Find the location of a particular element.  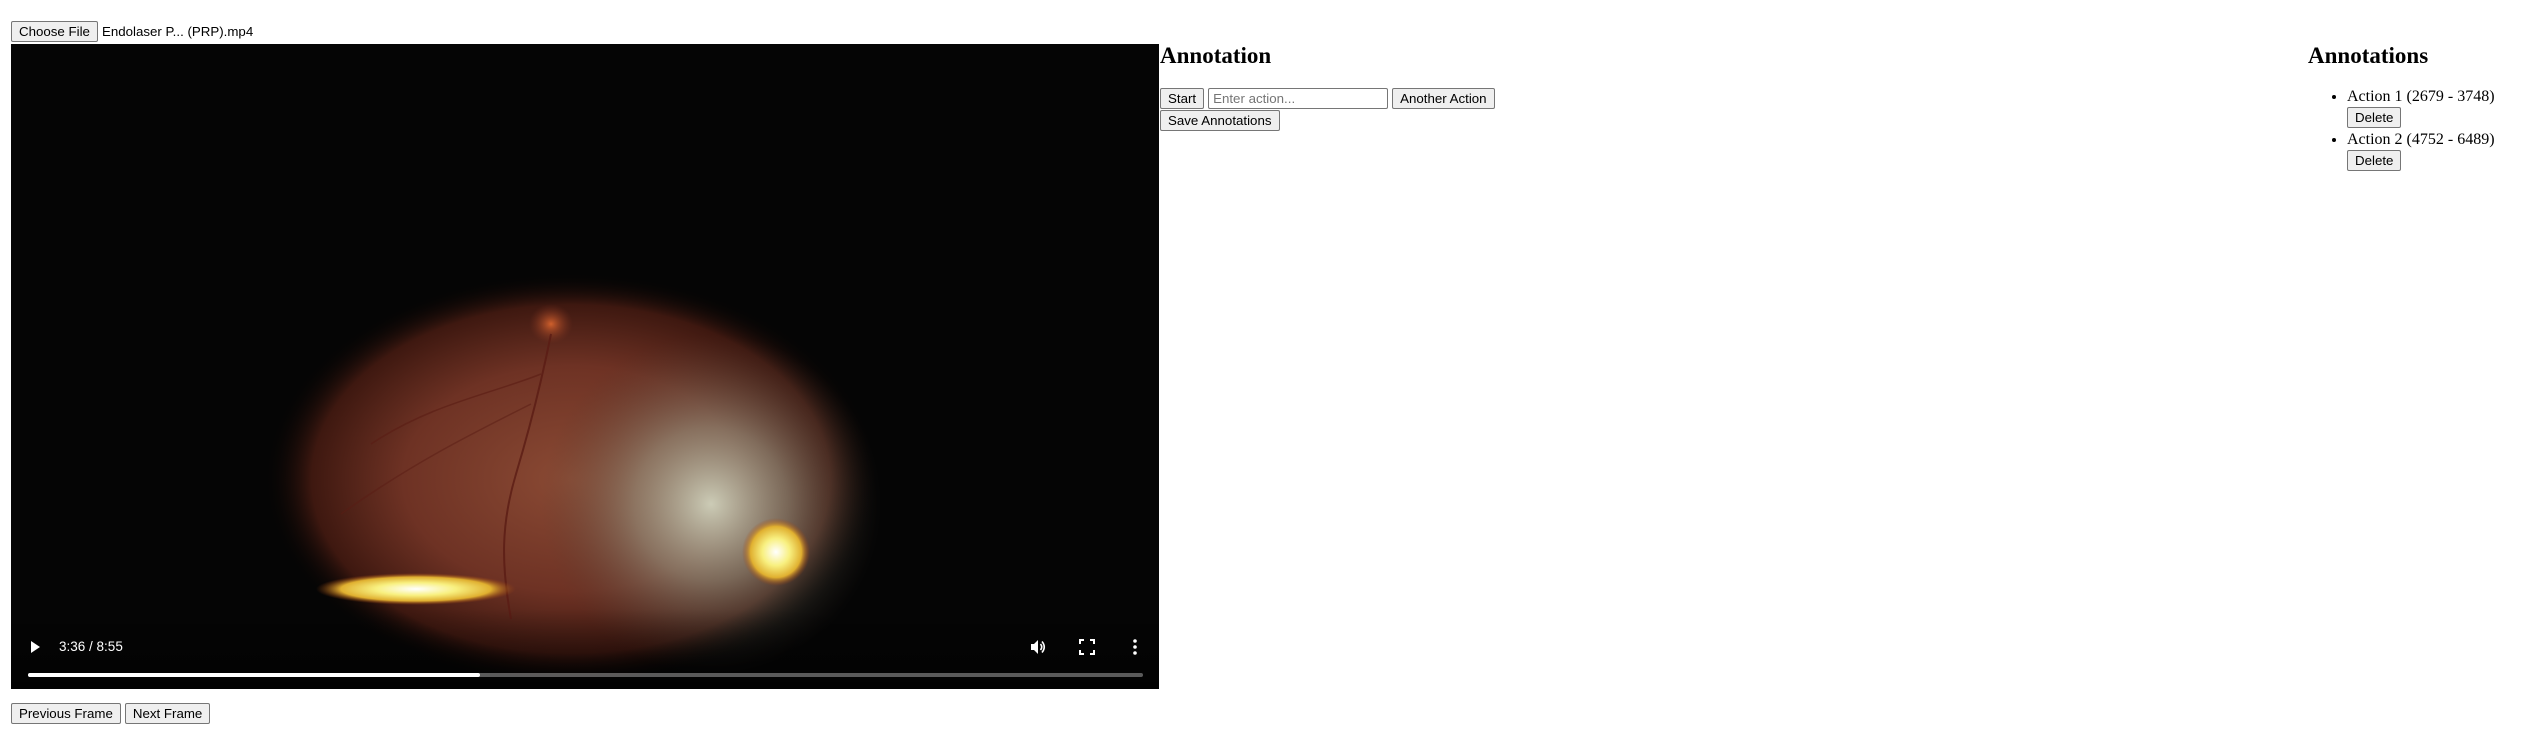

next-frame-button: Next Frame is located at coordinates (167, 713).